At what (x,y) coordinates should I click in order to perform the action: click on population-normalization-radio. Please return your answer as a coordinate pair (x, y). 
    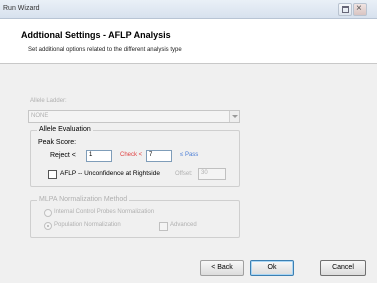
    Looking at the image, I should click on (48, 226).